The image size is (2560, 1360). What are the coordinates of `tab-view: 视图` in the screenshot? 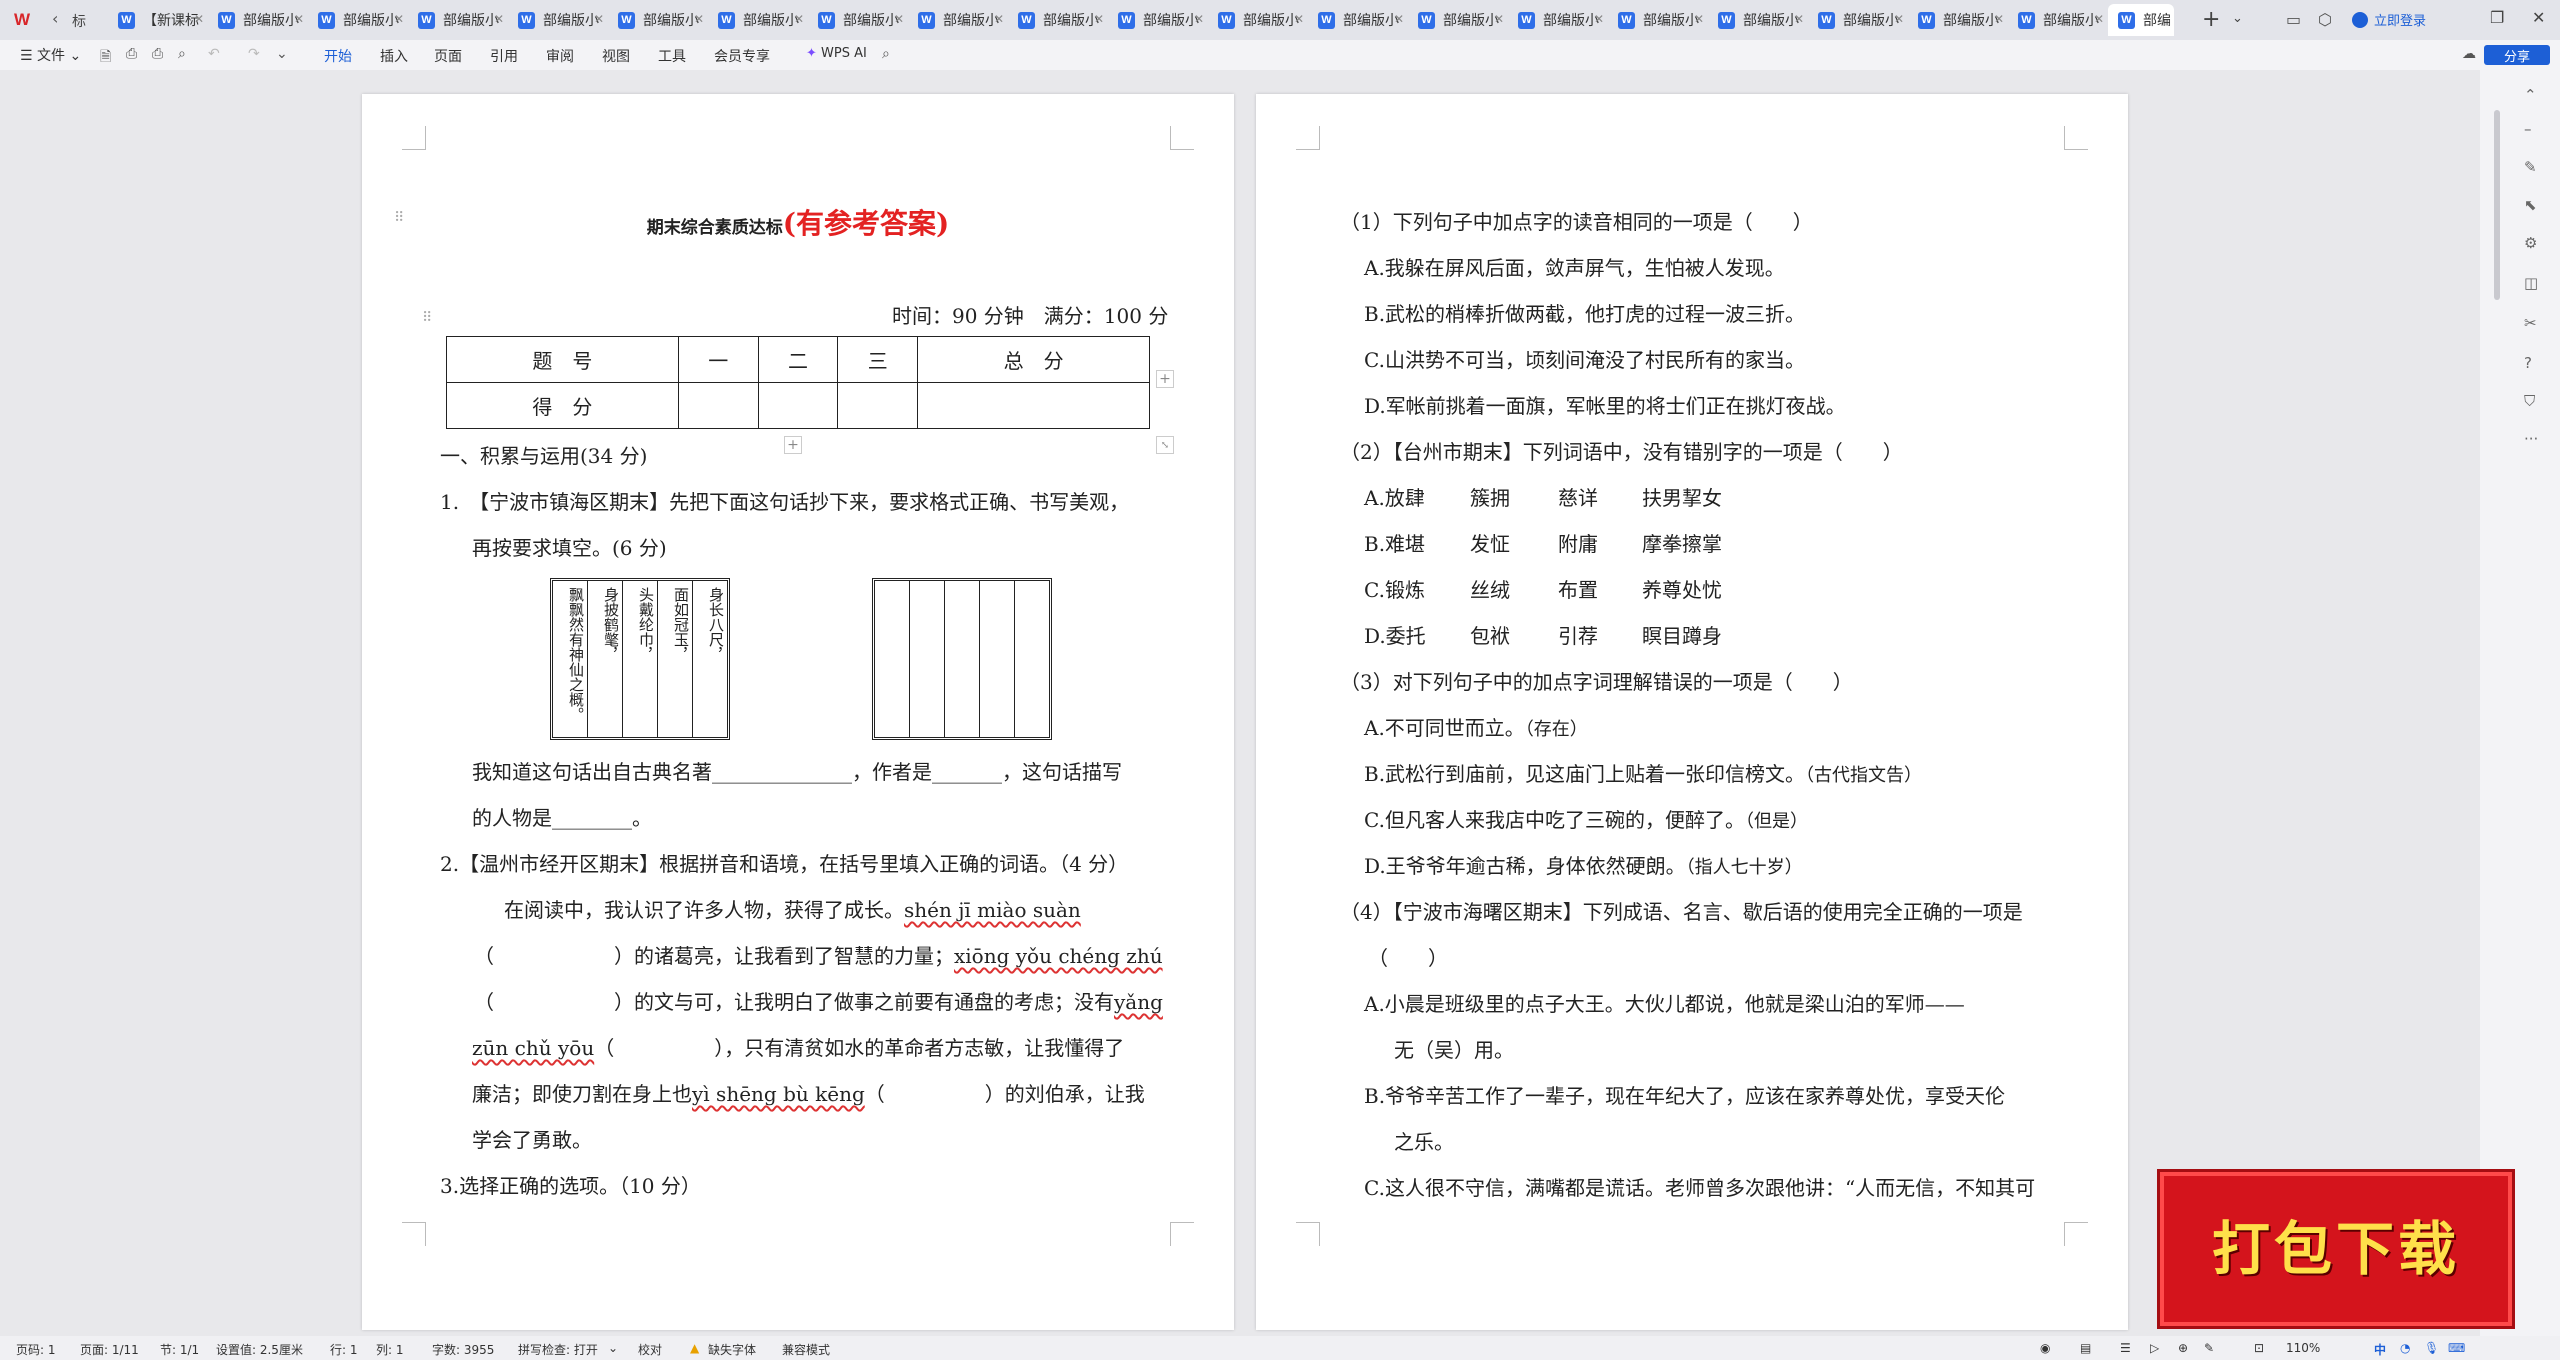 It's located at (616, 56).